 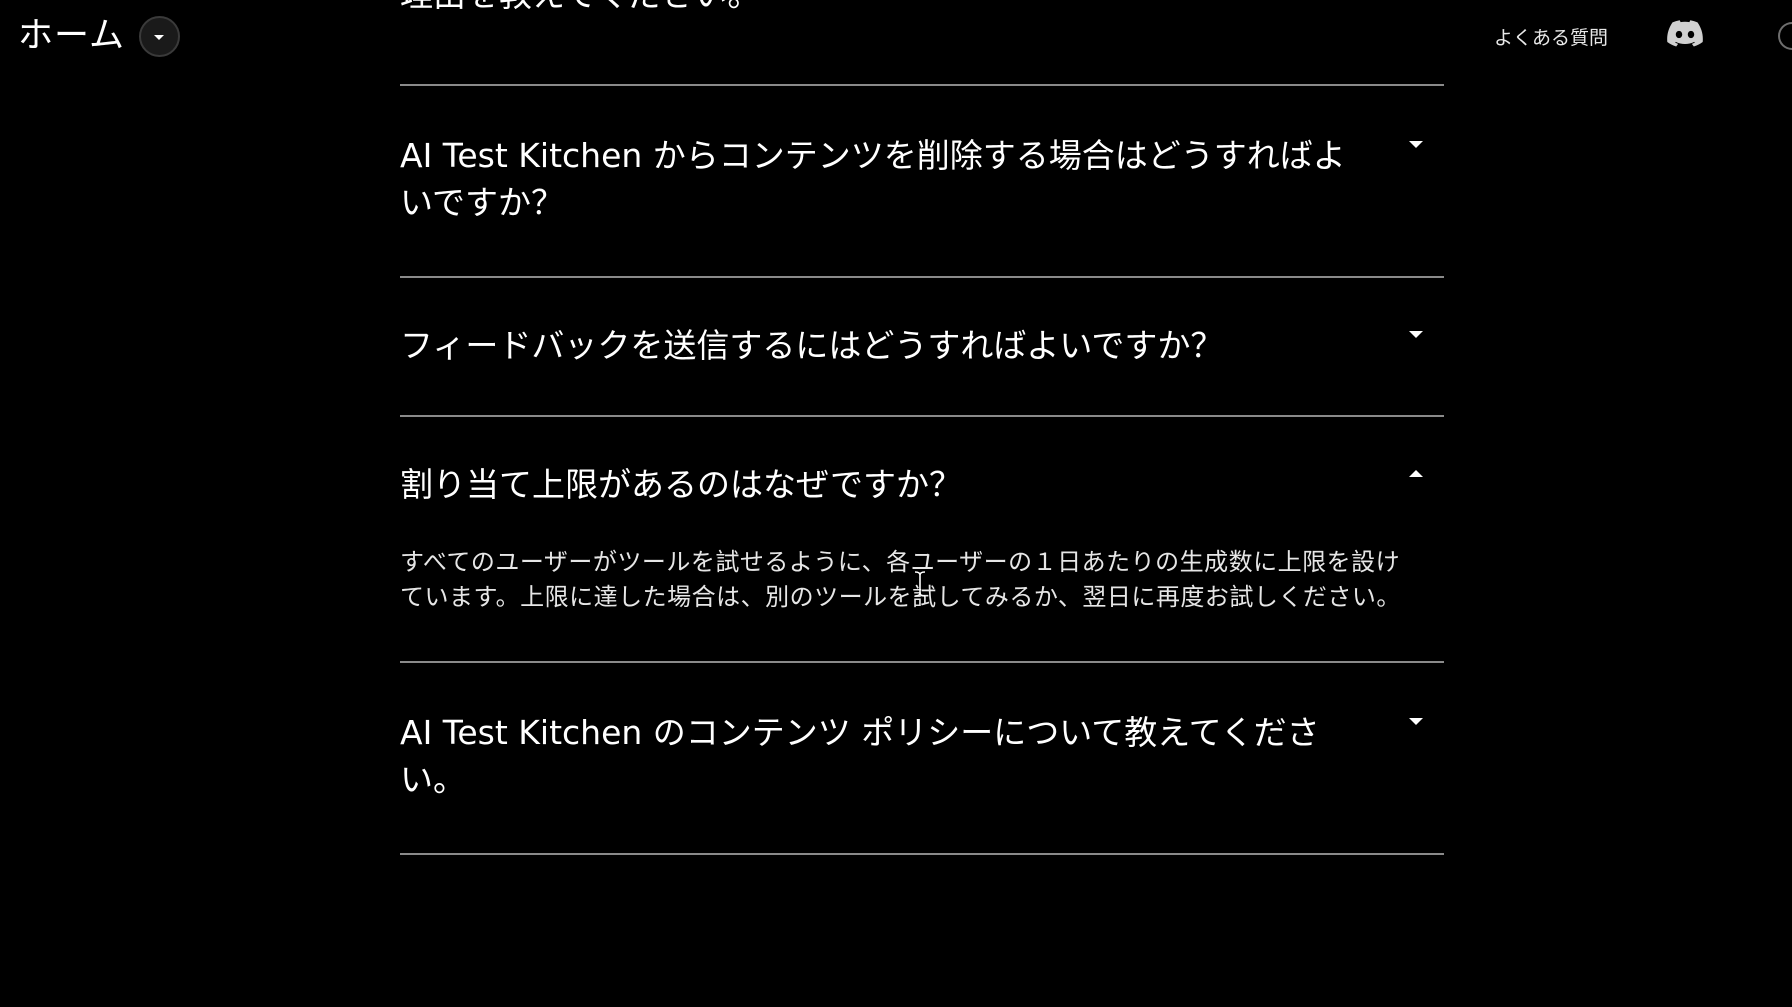 I want to click on discord-button, so click(x=1685, y=36).